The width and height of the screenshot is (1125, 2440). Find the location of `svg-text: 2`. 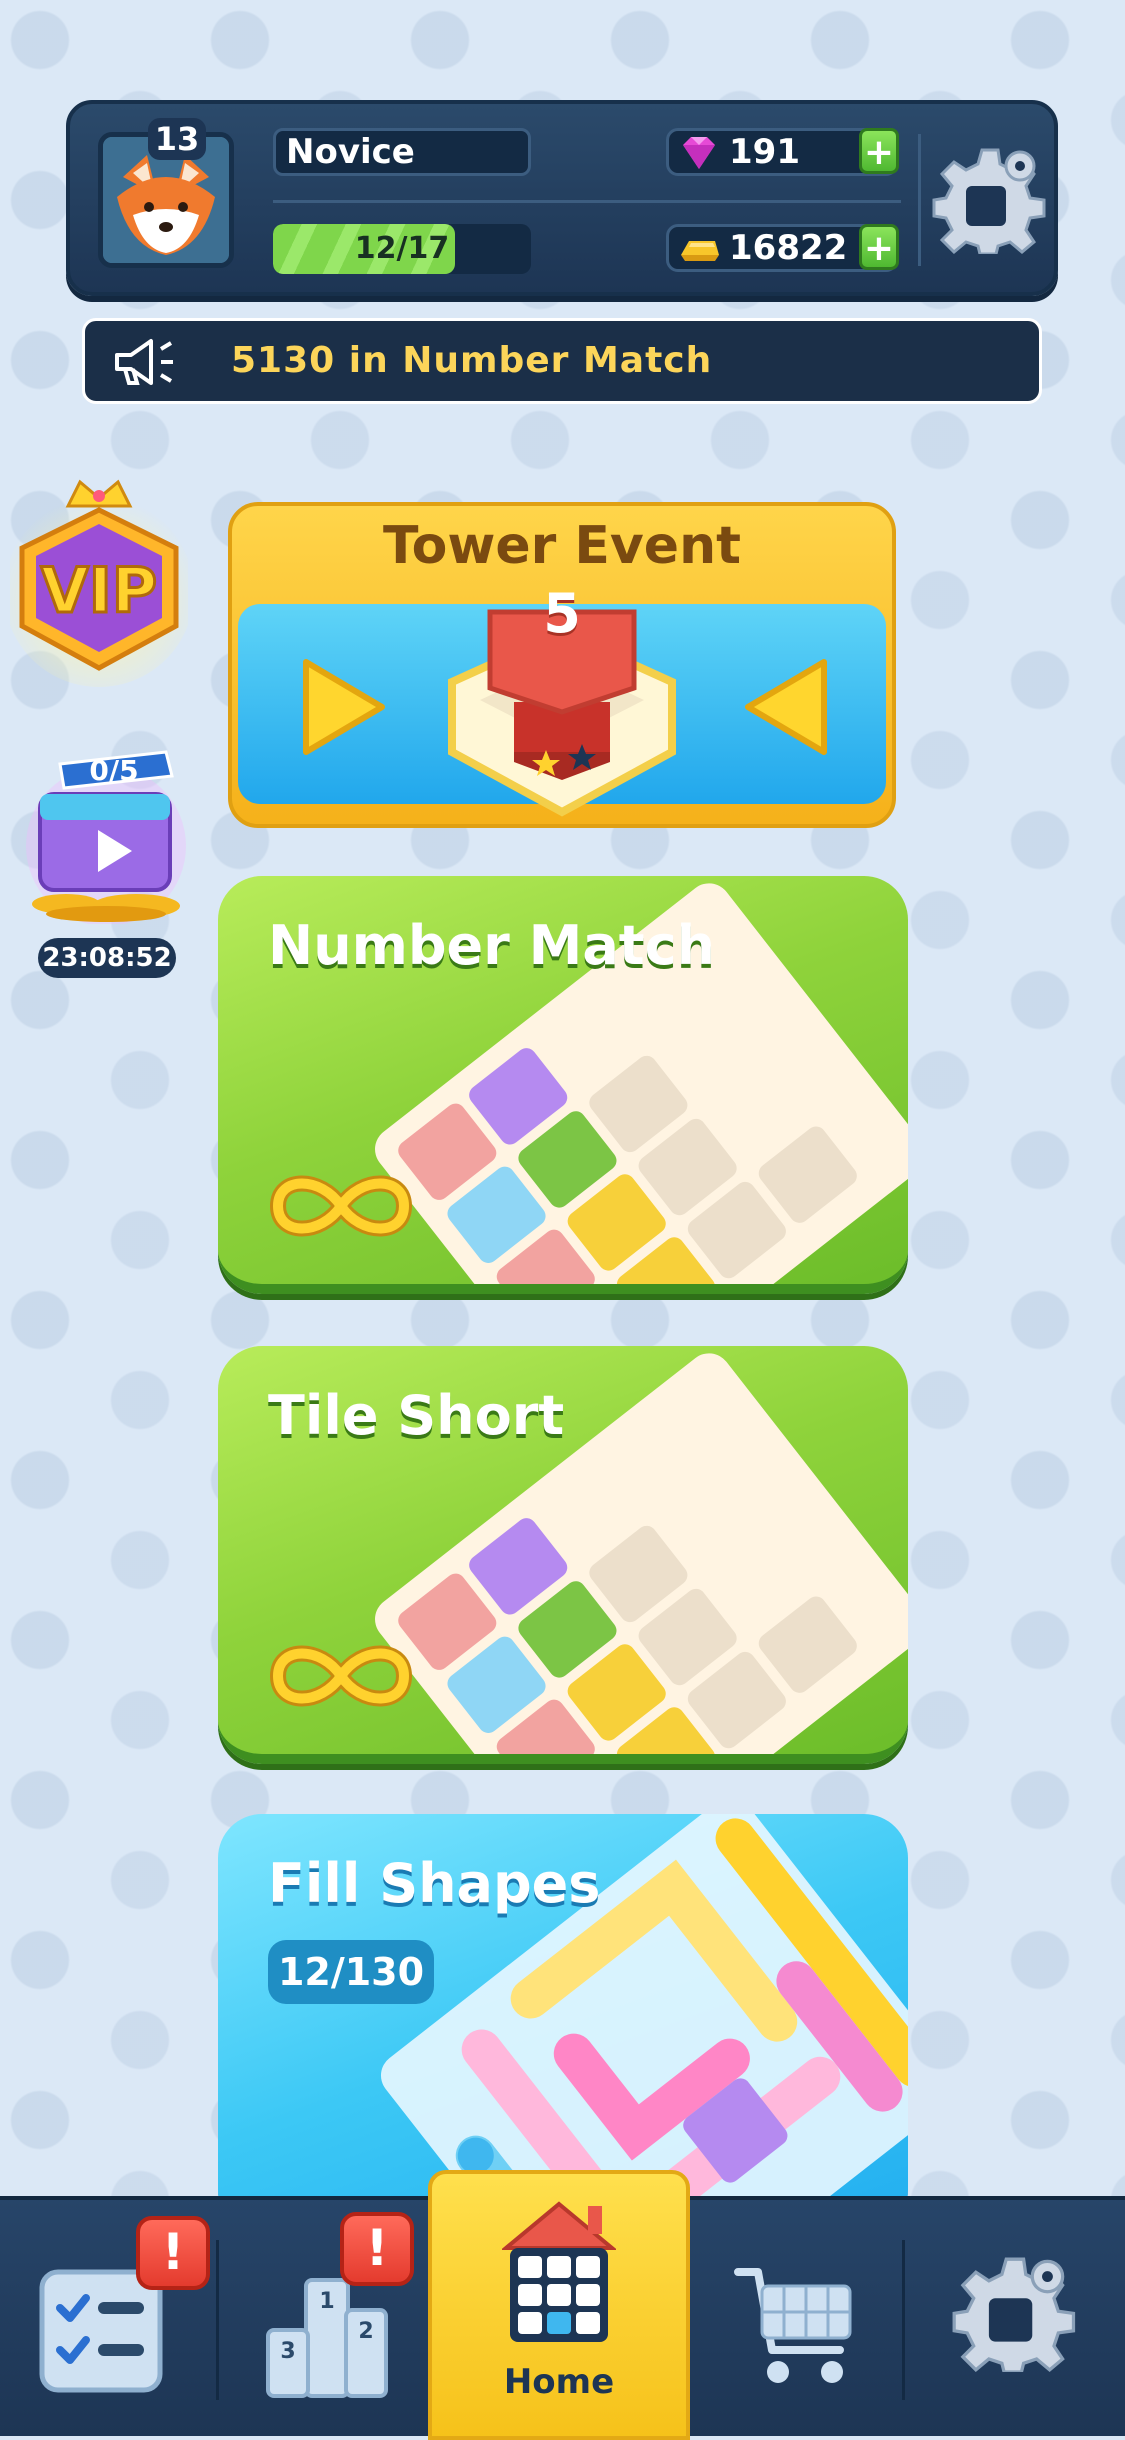

svg-text: 2 is located at coordinates (365, 2331).